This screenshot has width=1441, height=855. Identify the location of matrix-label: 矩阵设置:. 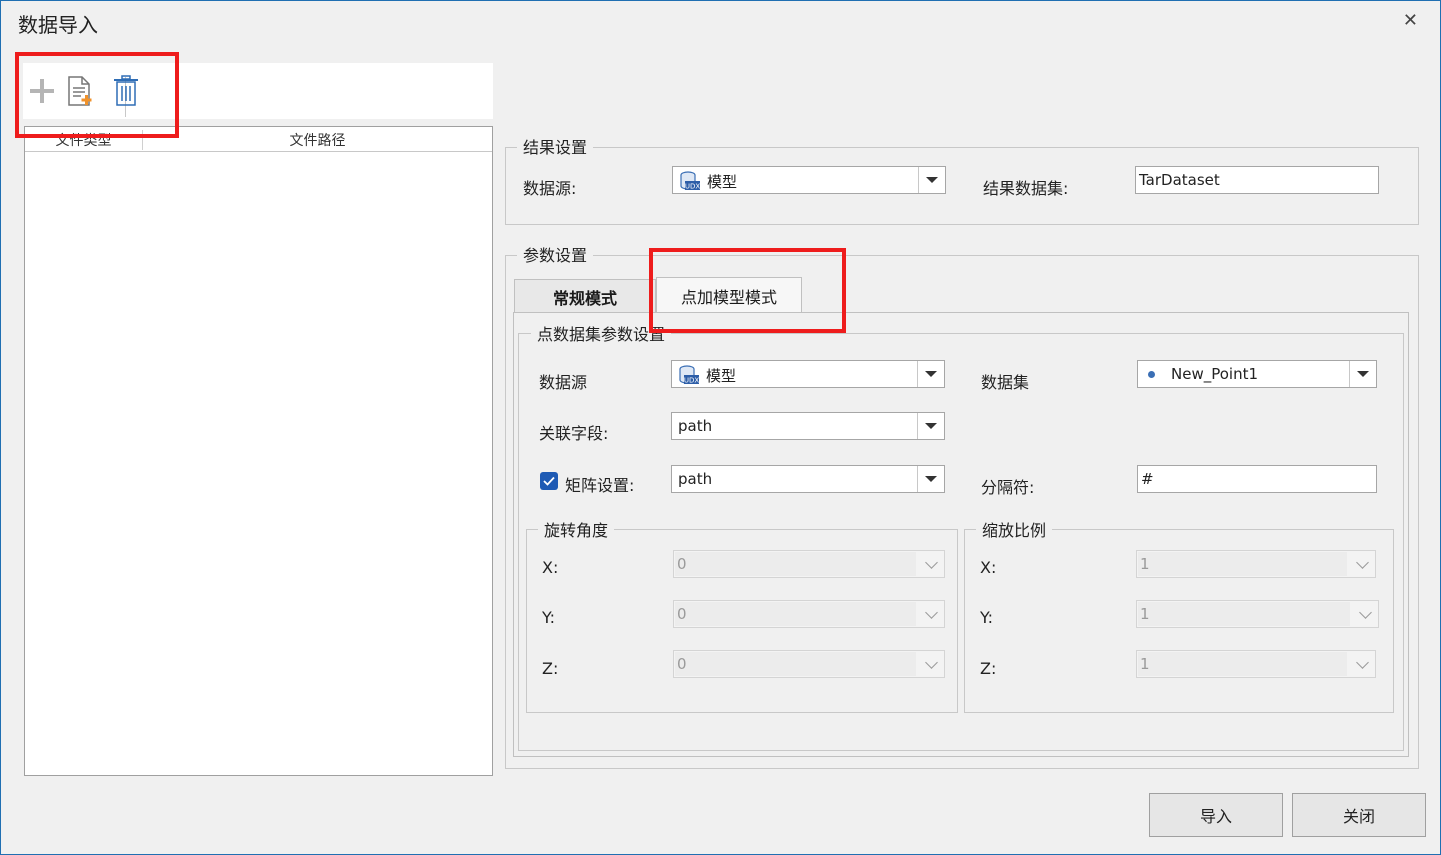
(600, 485).